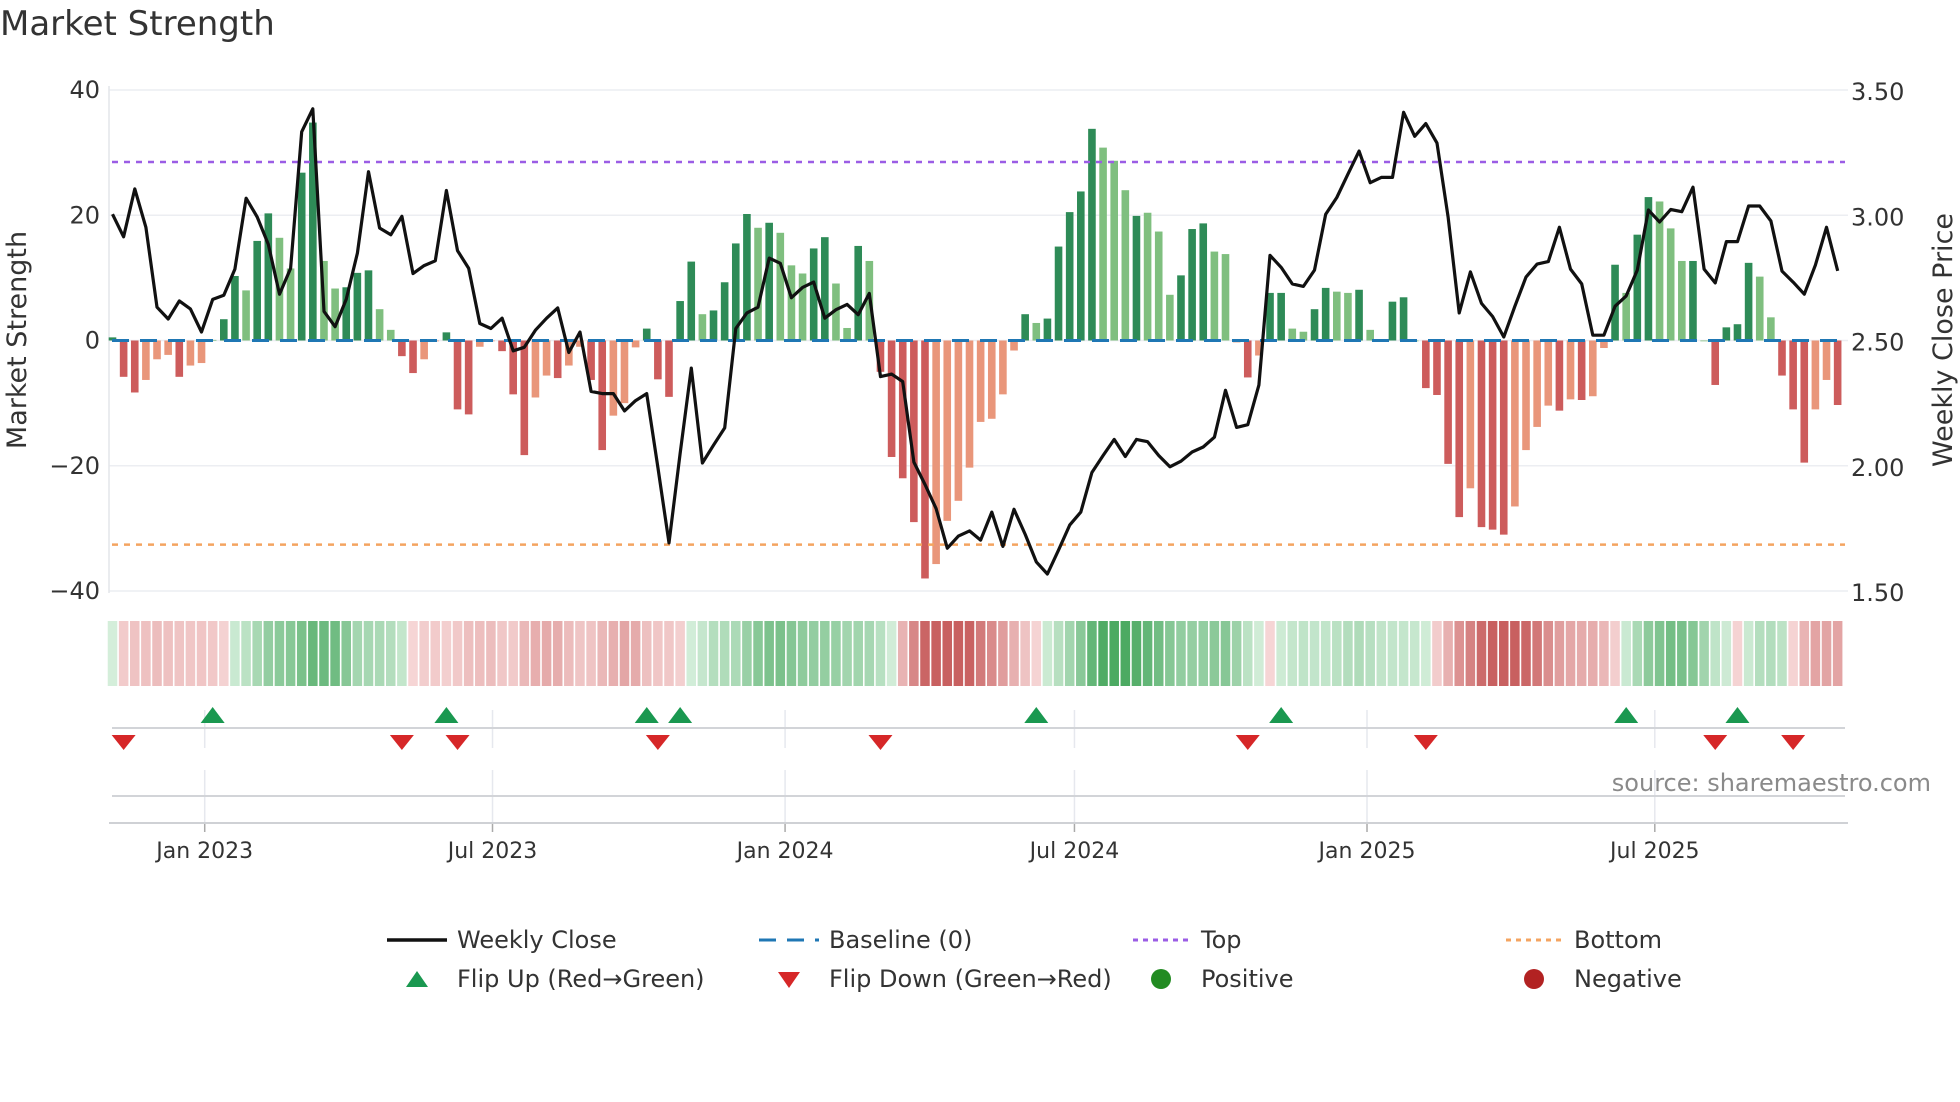 The image size is (1960, 1102). Describe the element at coordinates (1737, 715) in the screenshot. I see `flip-up-marker` at that location.